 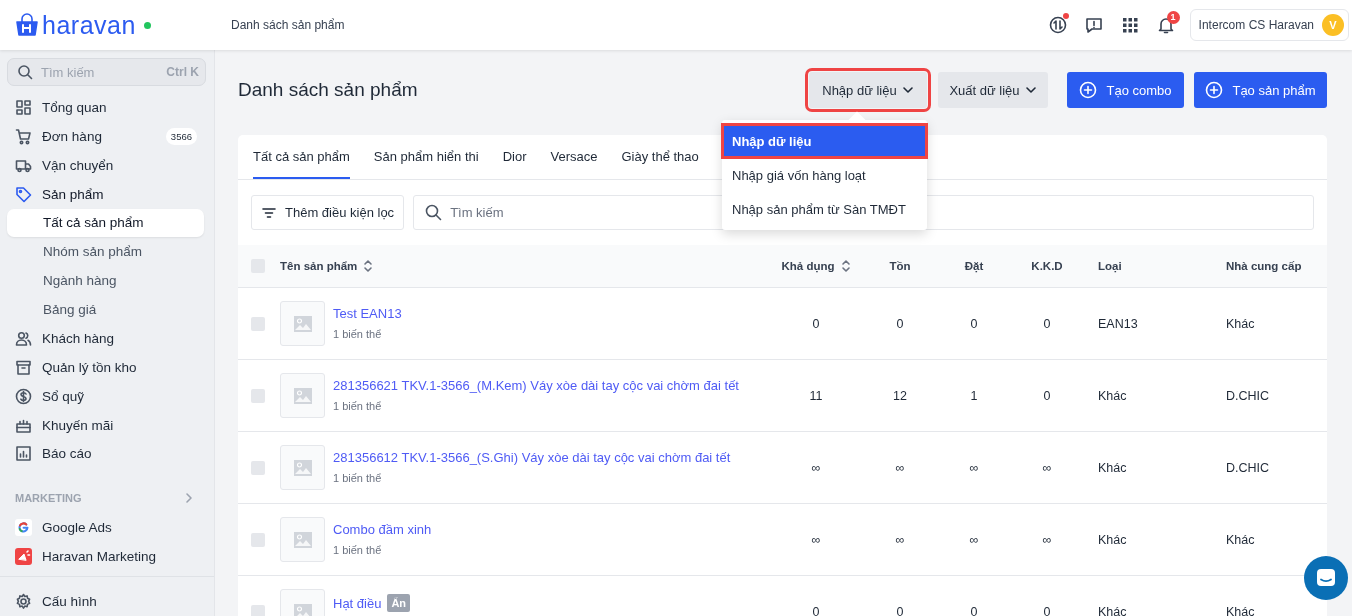 I want to click on chat-launcher-button, so click(x=1326, y=578).